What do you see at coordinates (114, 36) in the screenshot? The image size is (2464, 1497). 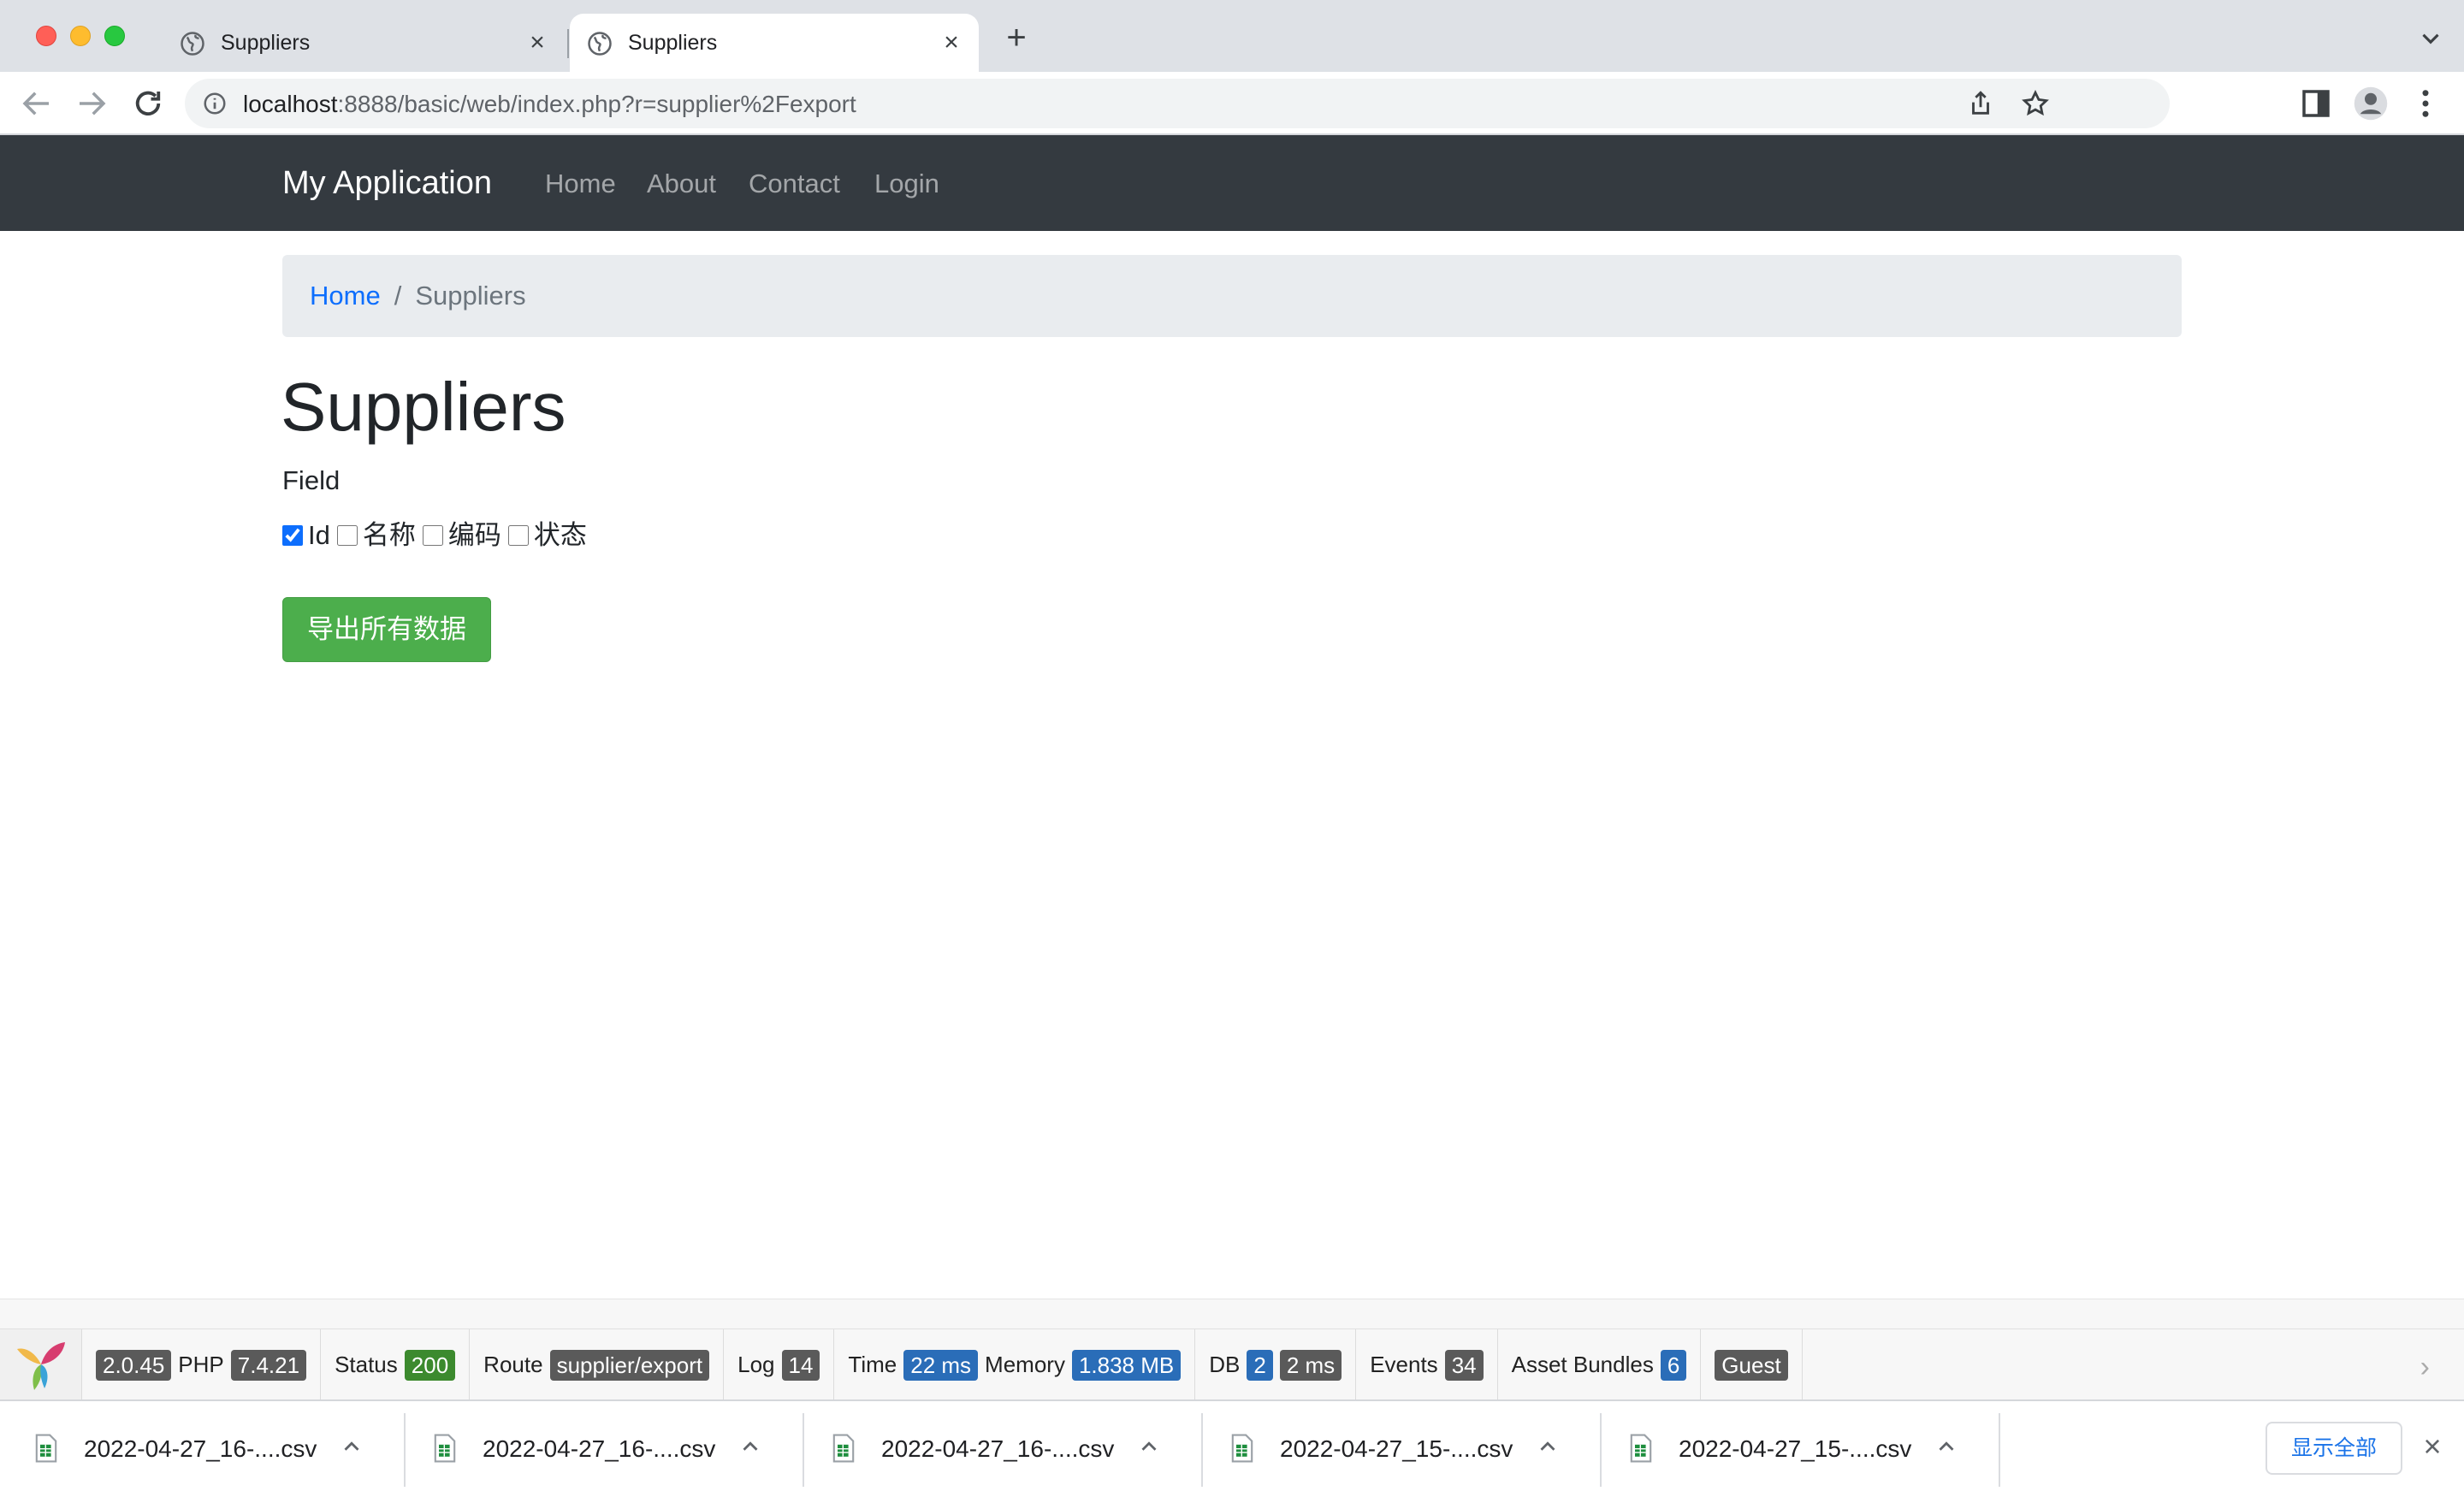 I see `window-zoom-button` at bounding box center [114, 36].